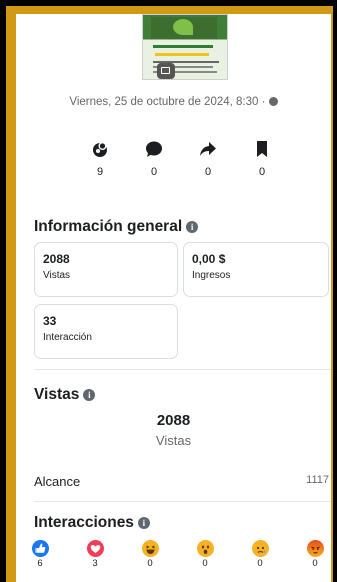 This screenshot has height=582, width=337. What do you see at coordinates (315, 548) in the screenshot?
I see `angry-icon` at bounding box center [315, 548].